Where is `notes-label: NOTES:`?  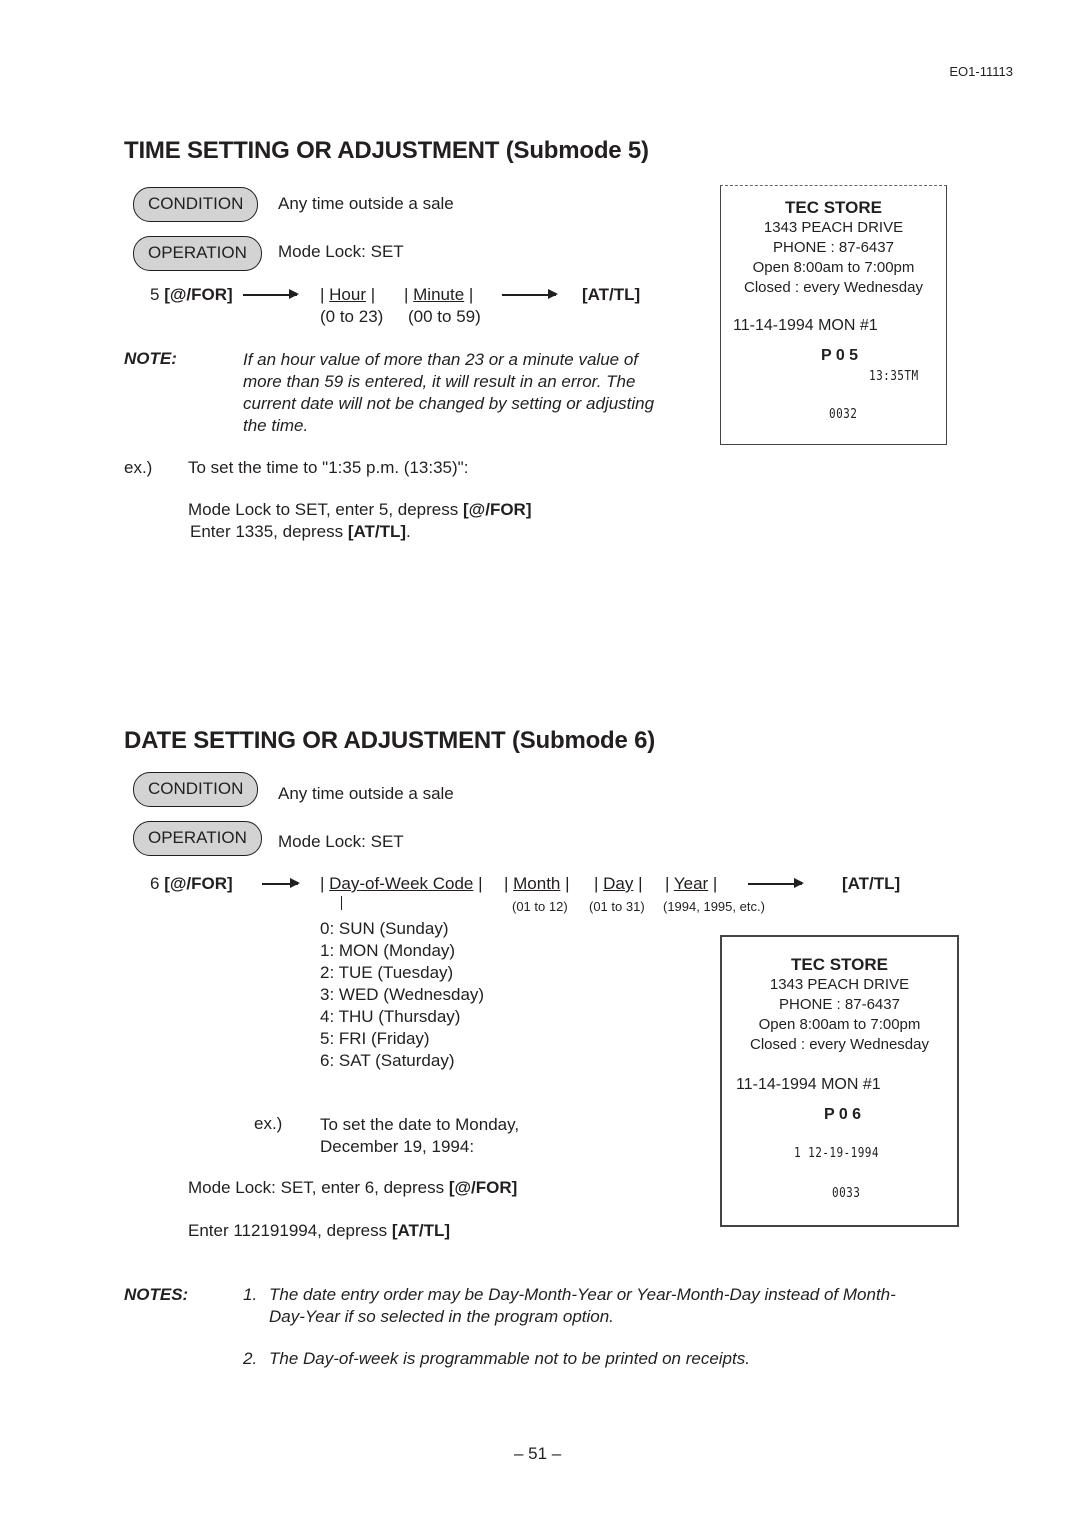
notes-label: NOTES: is located at coordinates (156, 1294).